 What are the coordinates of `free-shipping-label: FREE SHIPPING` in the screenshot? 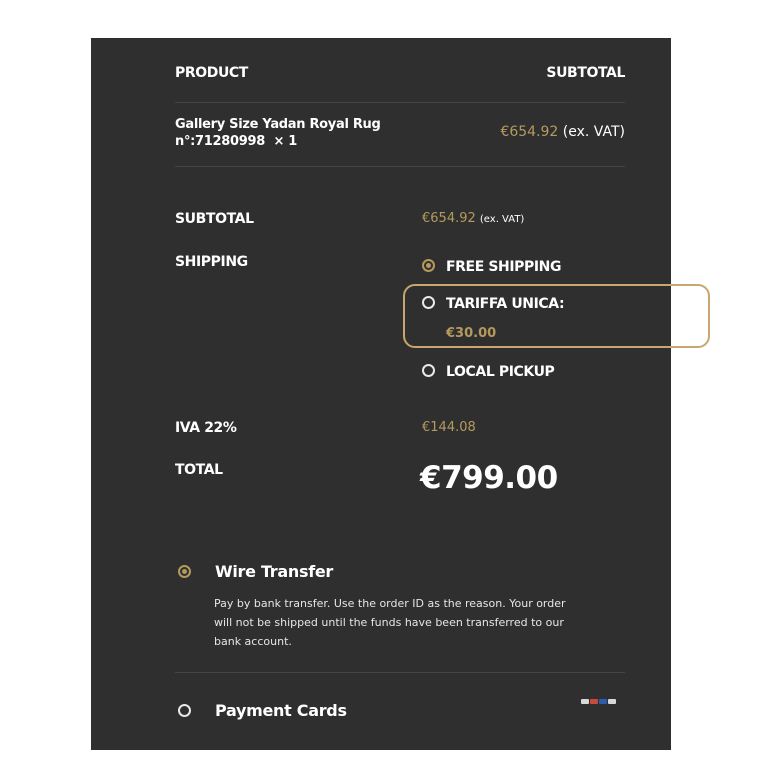 It's located at (503, 267).